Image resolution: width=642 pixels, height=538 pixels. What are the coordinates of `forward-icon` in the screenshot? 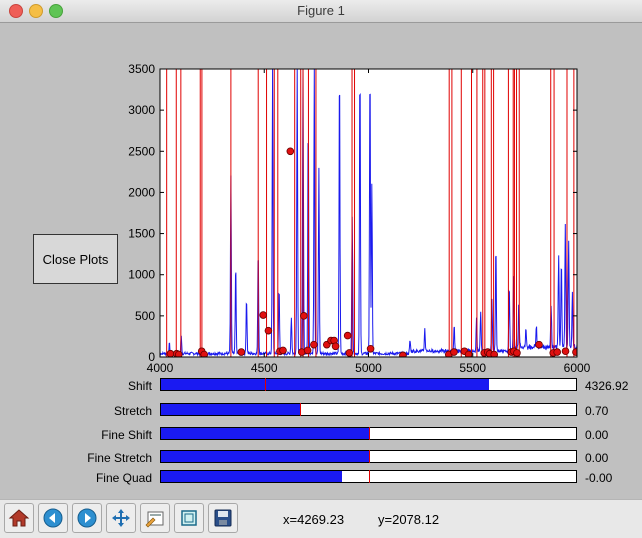 It's located at (87, 518).